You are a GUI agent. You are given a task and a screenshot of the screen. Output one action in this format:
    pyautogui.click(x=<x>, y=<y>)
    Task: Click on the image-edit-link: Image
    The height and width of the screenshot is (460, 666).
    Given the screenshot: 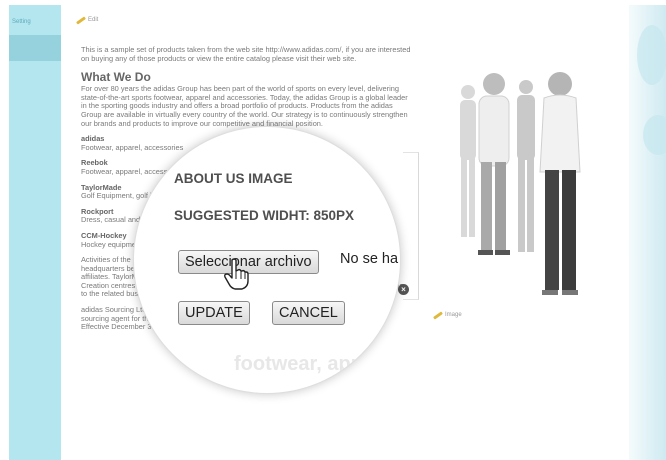 What is the action you would take?
    pyautogui.click(x=447, y=315)
    